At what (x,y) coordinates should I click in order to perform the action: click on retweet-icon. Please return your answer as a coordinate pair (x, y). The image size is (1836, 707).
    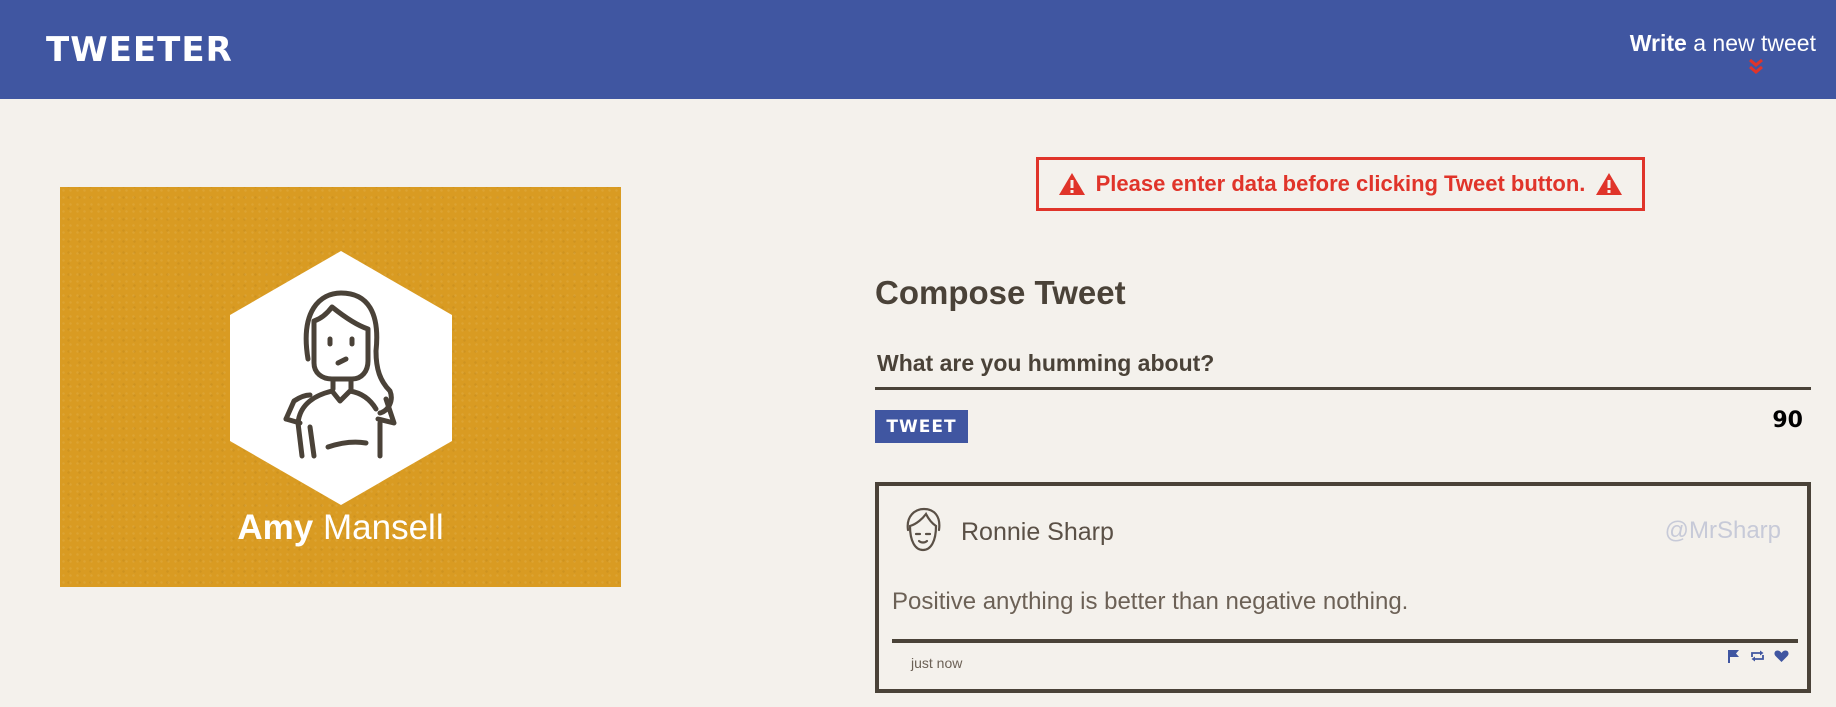
    Looking at the image, I should click on (1757, 656).